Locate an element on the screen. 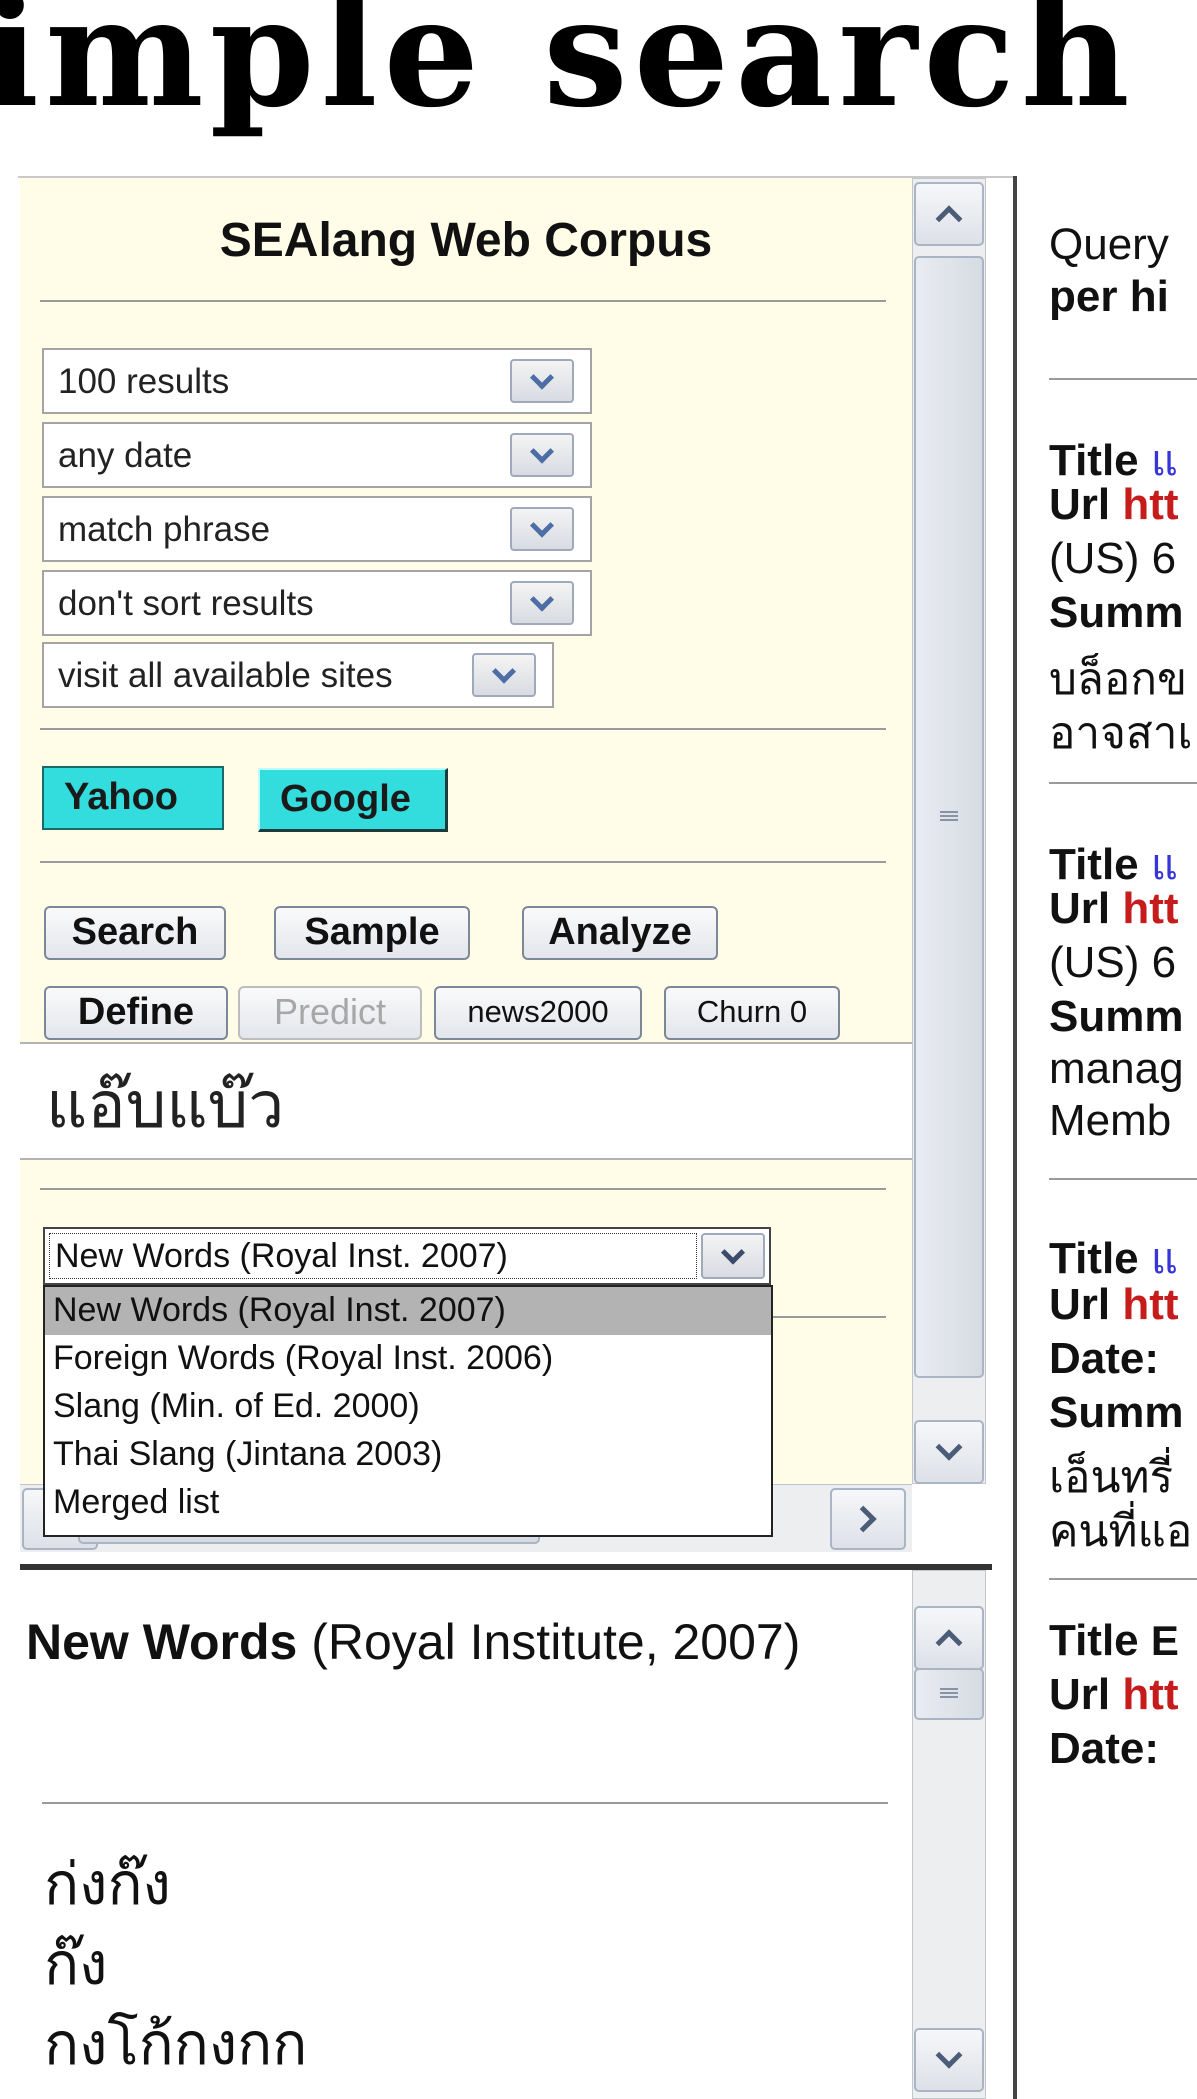 Image resolution: width=1197 pixels, height=2099 pixels. summary-line: Memb is located at coordinates (1110, 1120).